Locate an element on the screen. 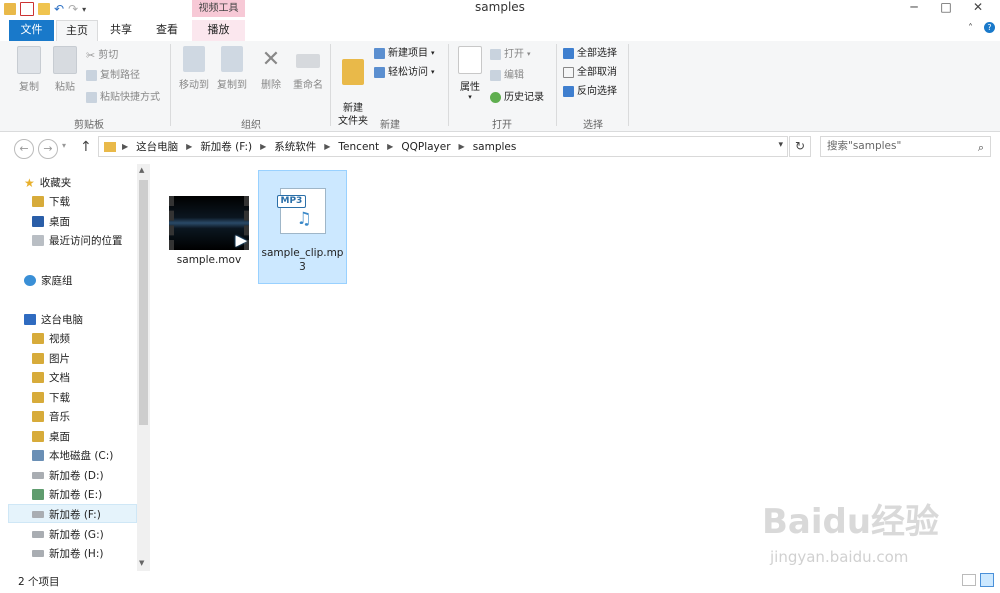 The image size is (1000, 593). homegroup-icon is located at coordinates (30, 280).